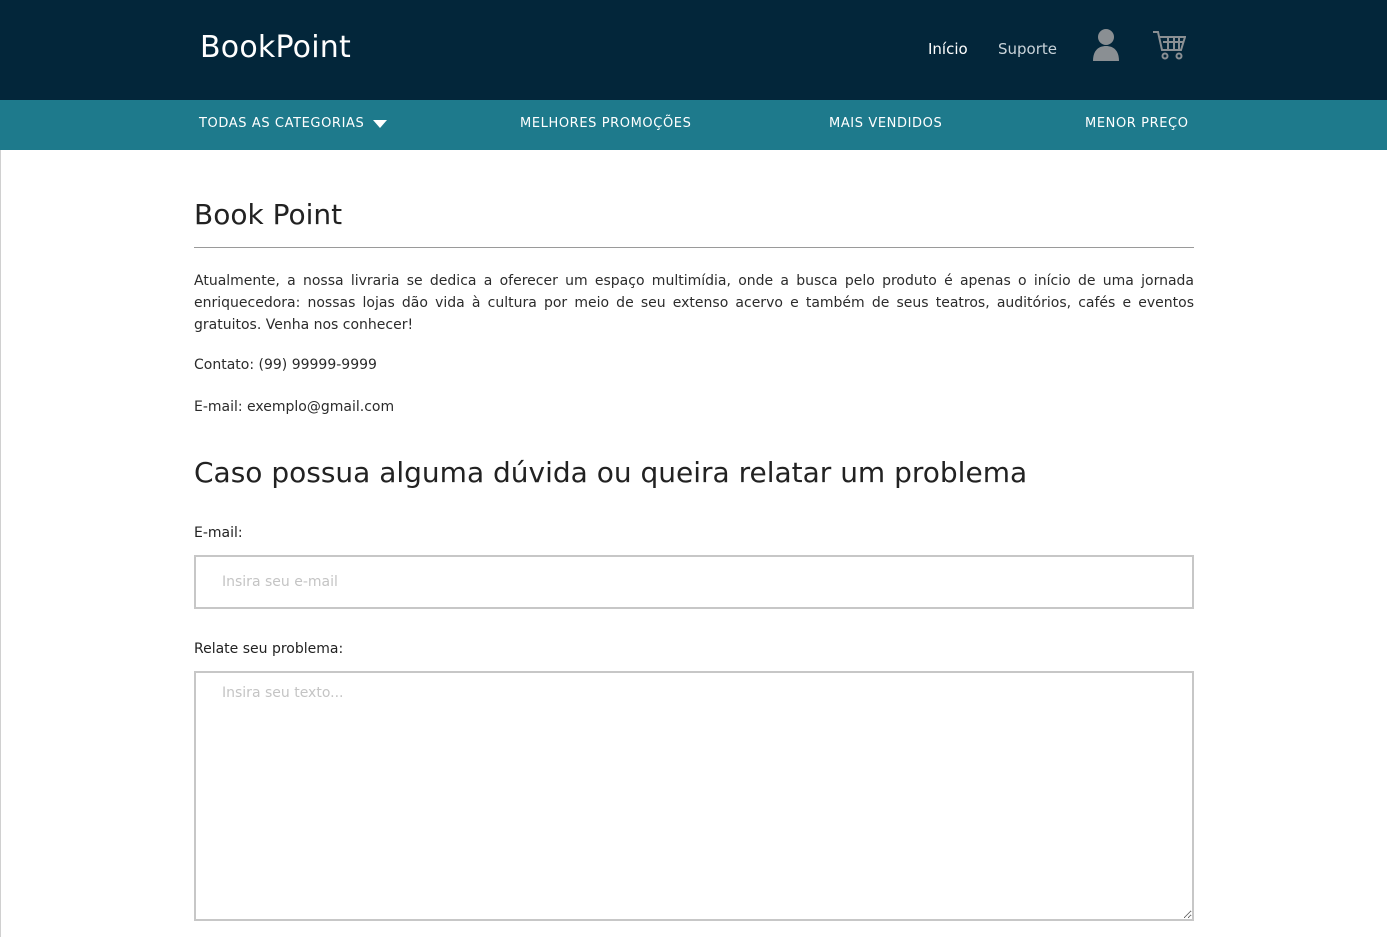 Image resolution: width=1387 pixels, height=937 pixels. What do you see at coordinates (268, 214) in the screenshot?
I see `page-title: Book Point` at bounding box center [268, 214].